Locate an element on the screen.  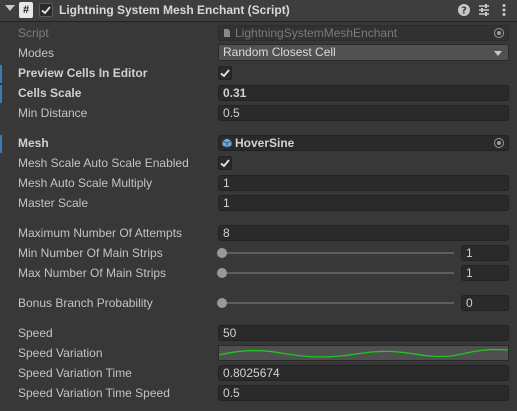
cells-scale-label: Cells Scale is located at coordinates (49, 93).